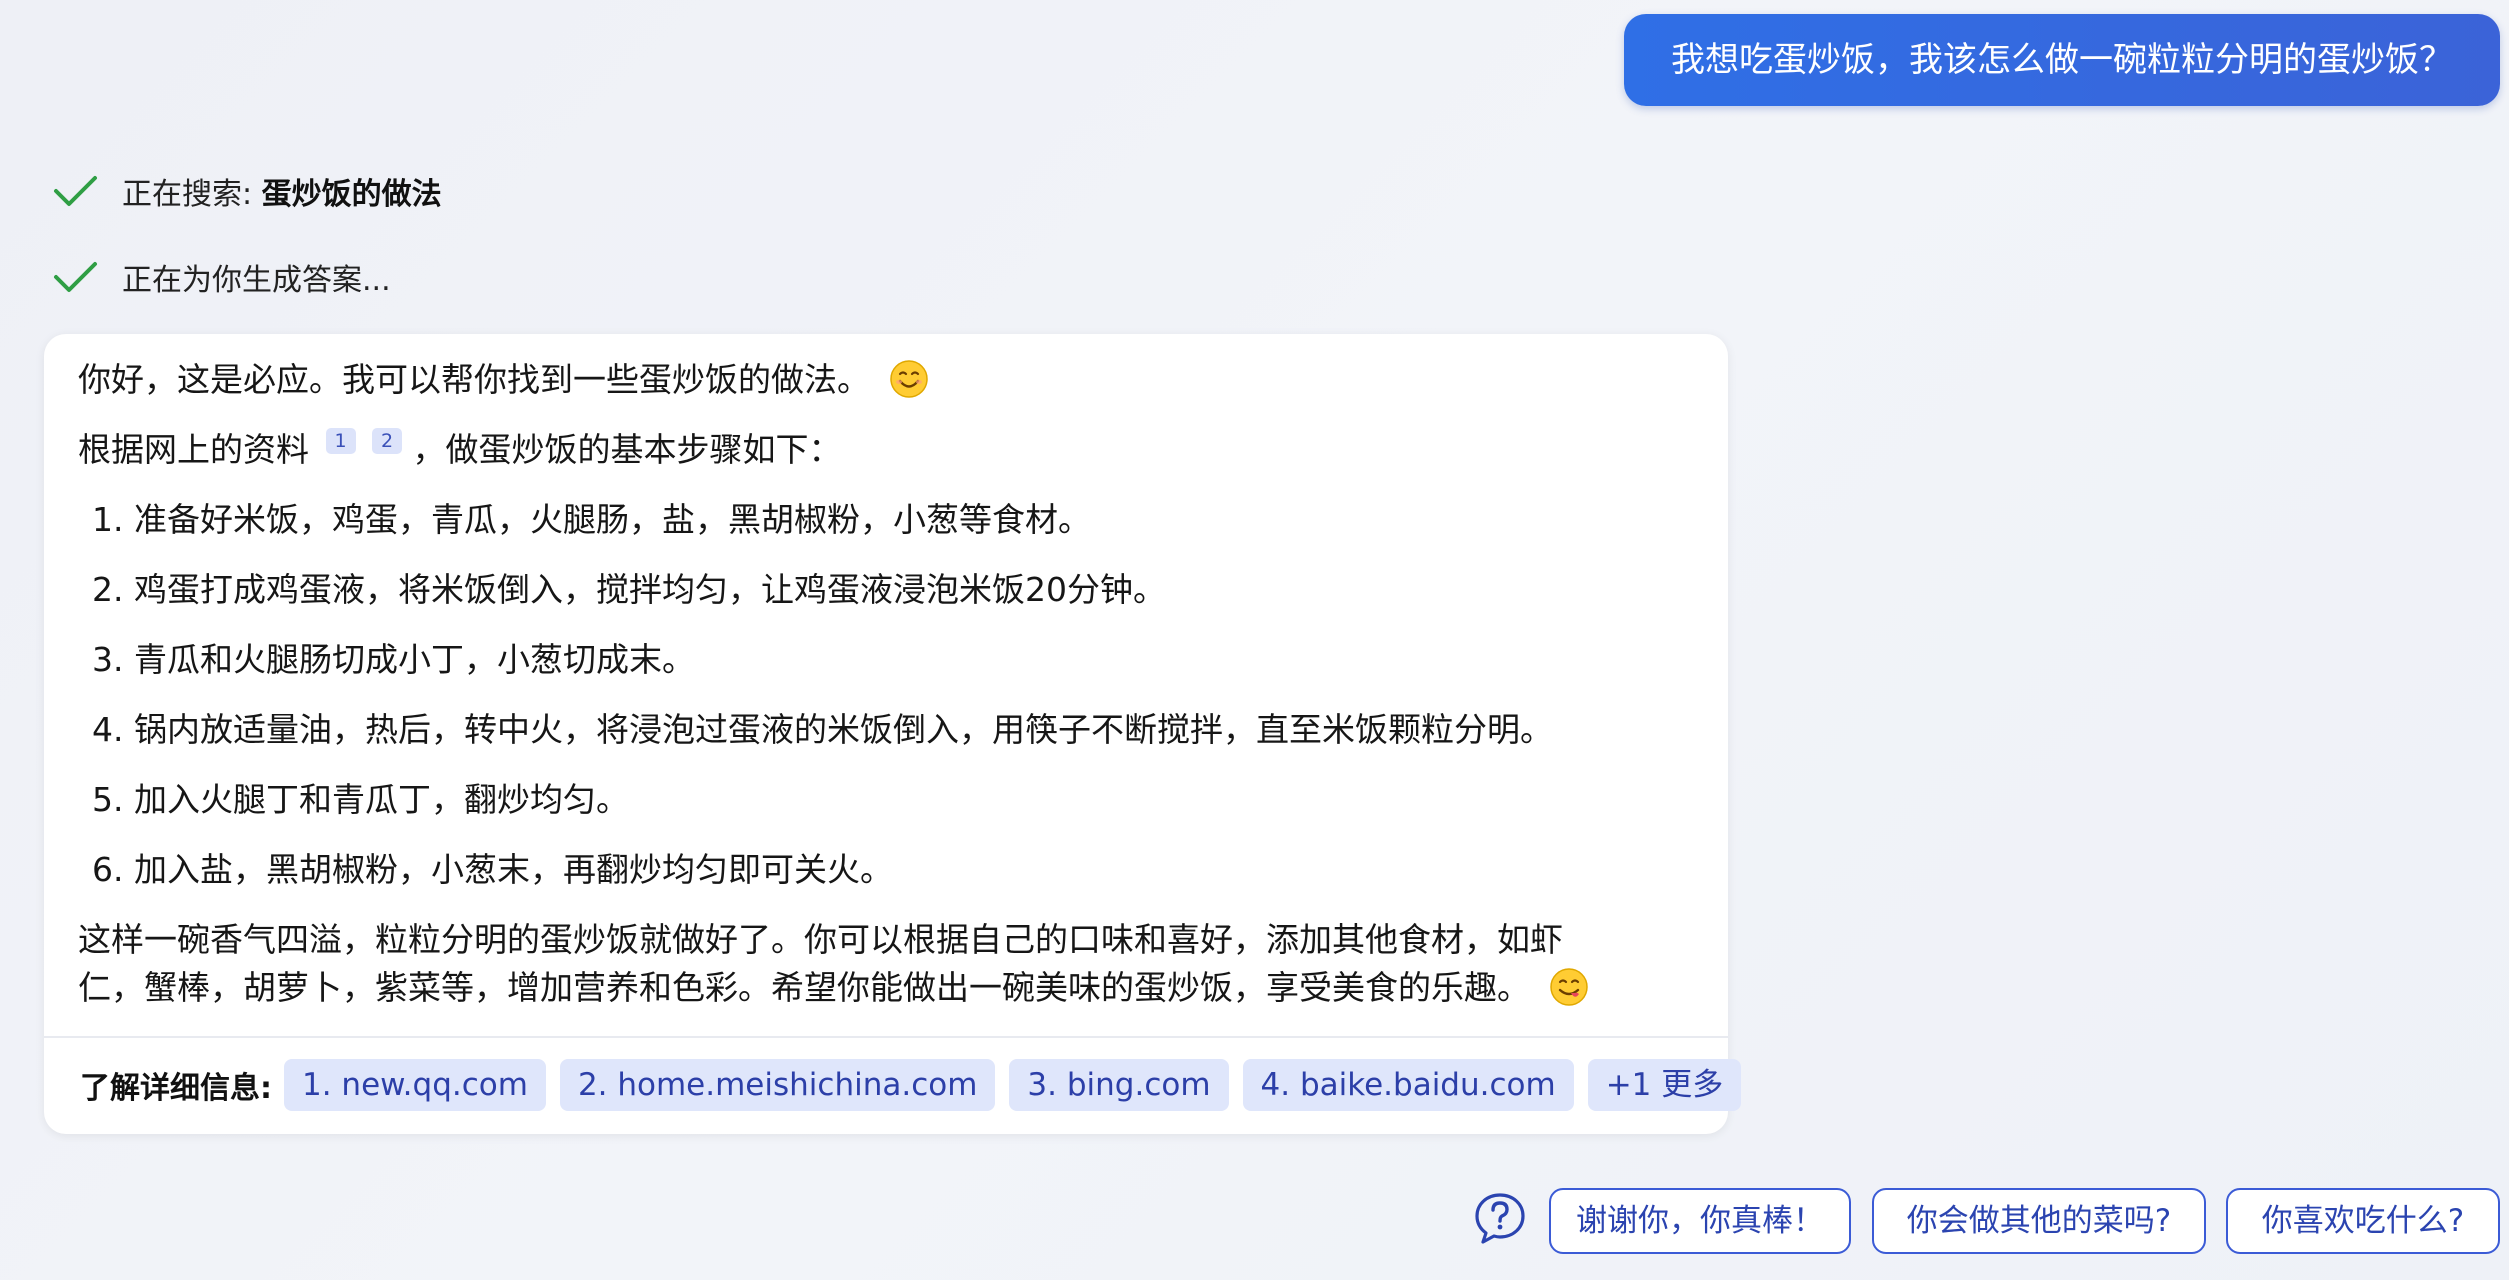 The image size is (2509, 1280). Describe the element at coordinates (1500, 1218) in the screenshot. I see `question-bubble-icon` at that location.